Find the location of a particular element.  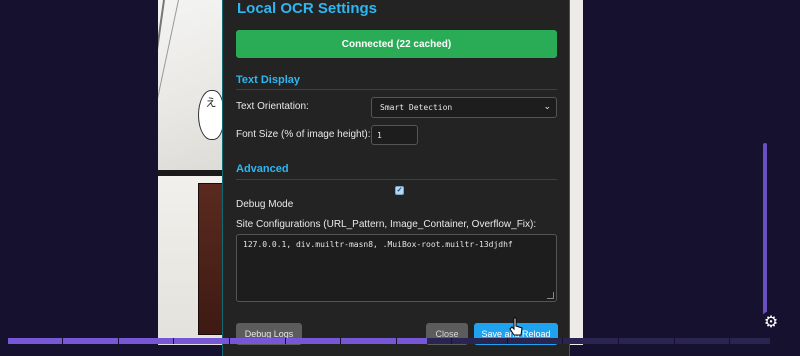

vertical-scroll-indicator is located at coordinates (765, 230).